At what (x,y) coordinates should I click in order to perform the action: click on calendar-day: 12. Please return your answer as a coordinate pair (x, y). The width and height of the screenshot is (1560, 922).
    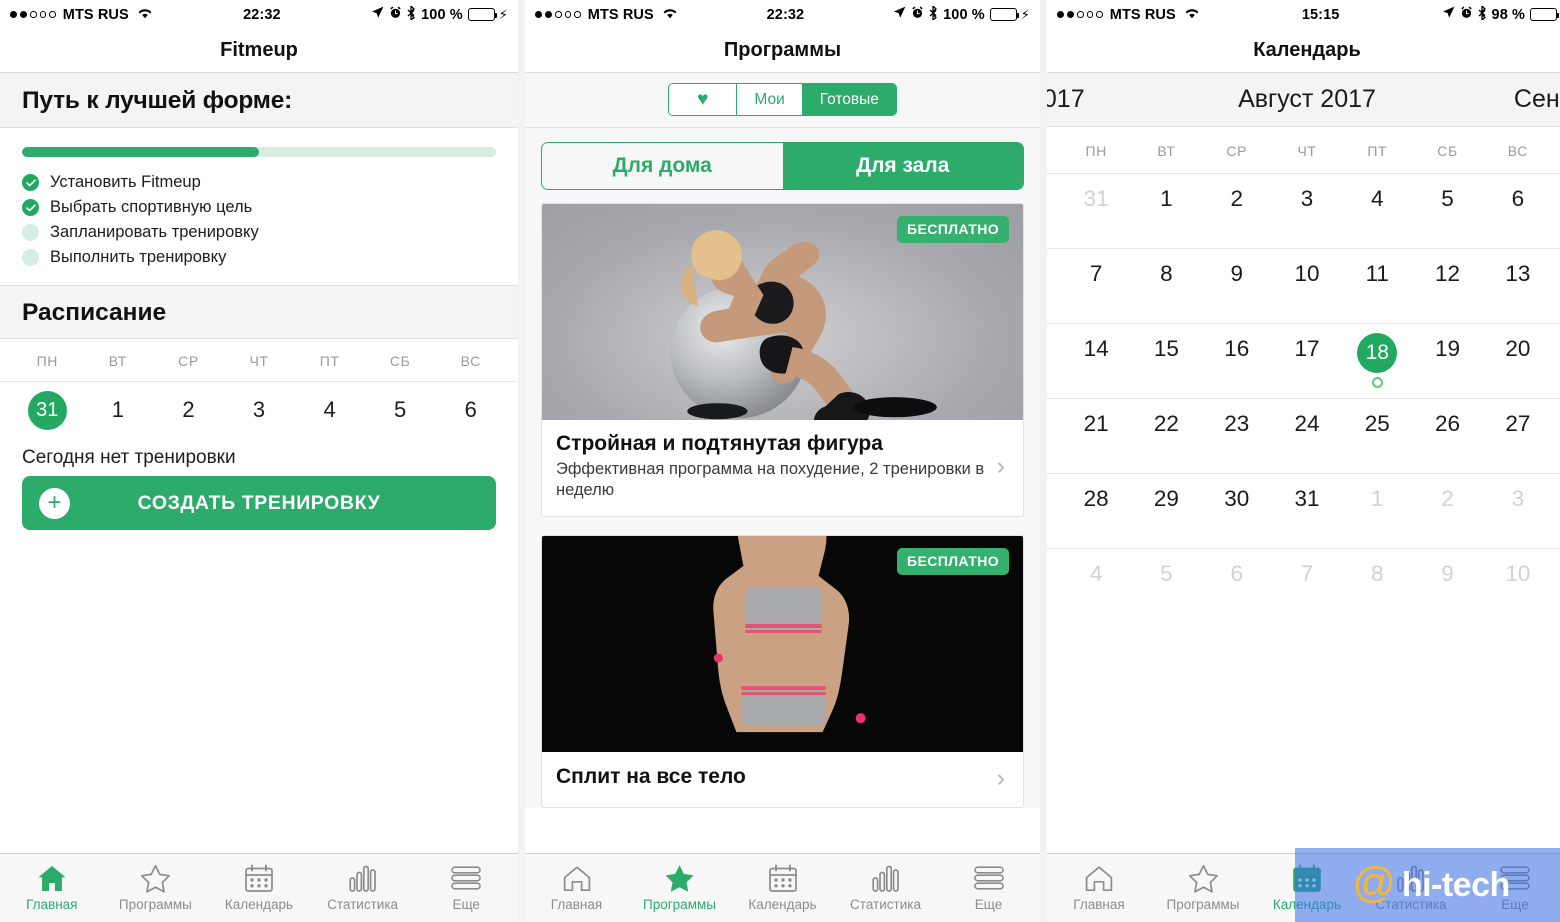
    Looking at the image, I should click on (1447, 286).